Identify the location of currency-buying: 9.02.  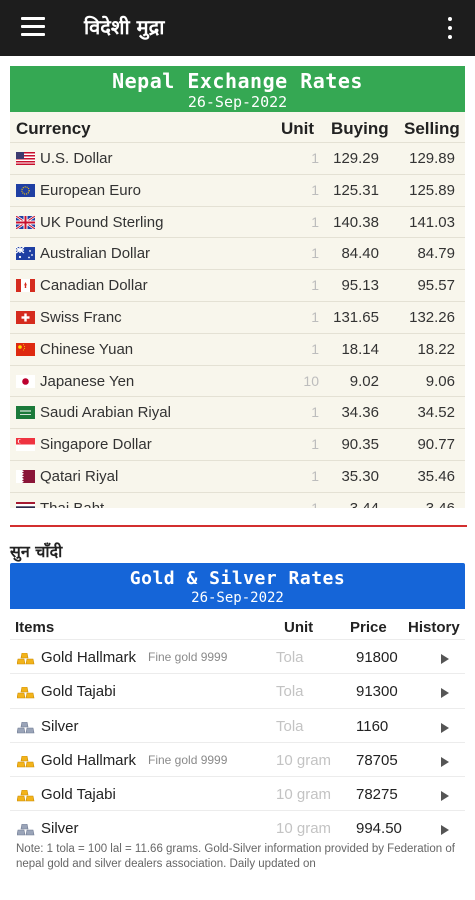
(364, 381).